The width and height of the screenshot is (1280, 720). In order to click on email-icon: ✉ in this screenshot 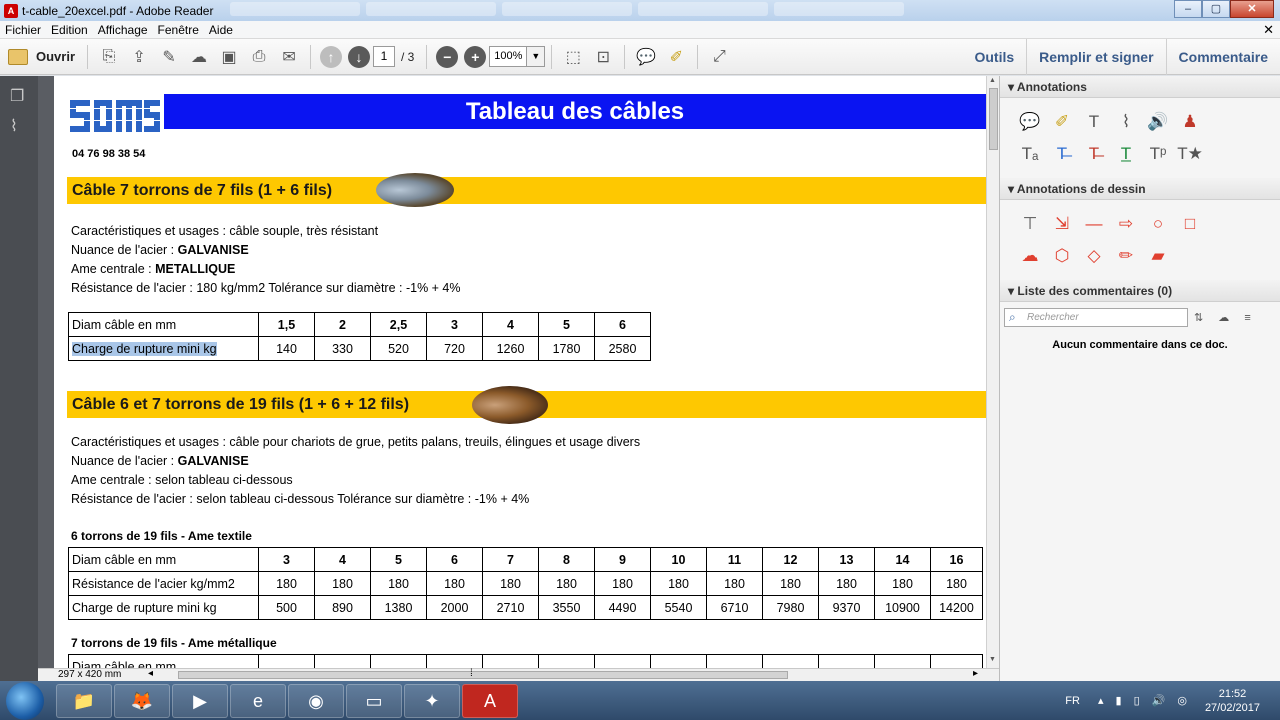, I will do `click(289, 57)`.